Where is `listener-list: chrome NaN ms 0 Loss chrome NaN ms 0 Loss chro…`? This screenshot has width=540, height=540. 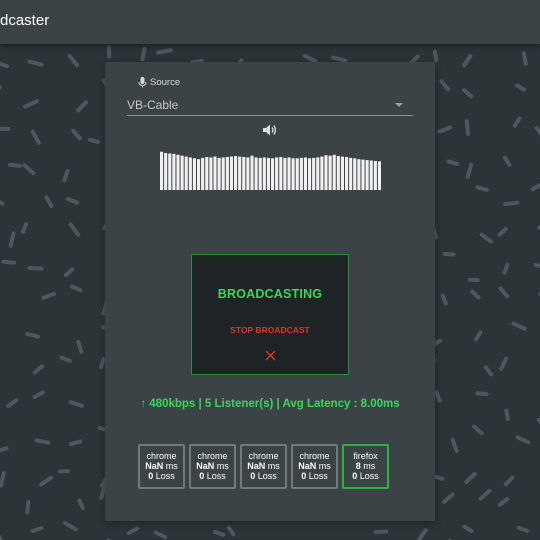 listener-list: chrome NaN ms 0 Loss chrome NaN ms 0 Loss chro… is located at coordinates (263, 466).